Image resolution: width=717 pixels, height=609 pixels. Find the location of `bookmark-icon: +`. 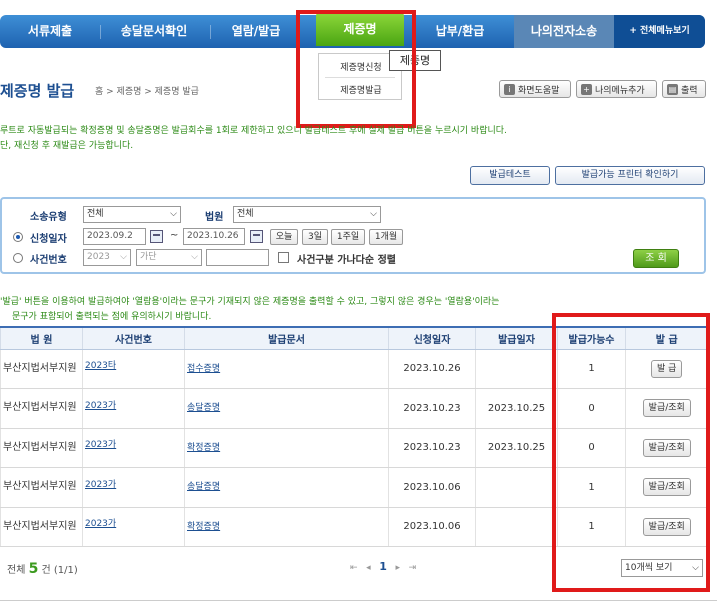

bookmark-icon: + is located at coordinates (586, 89).